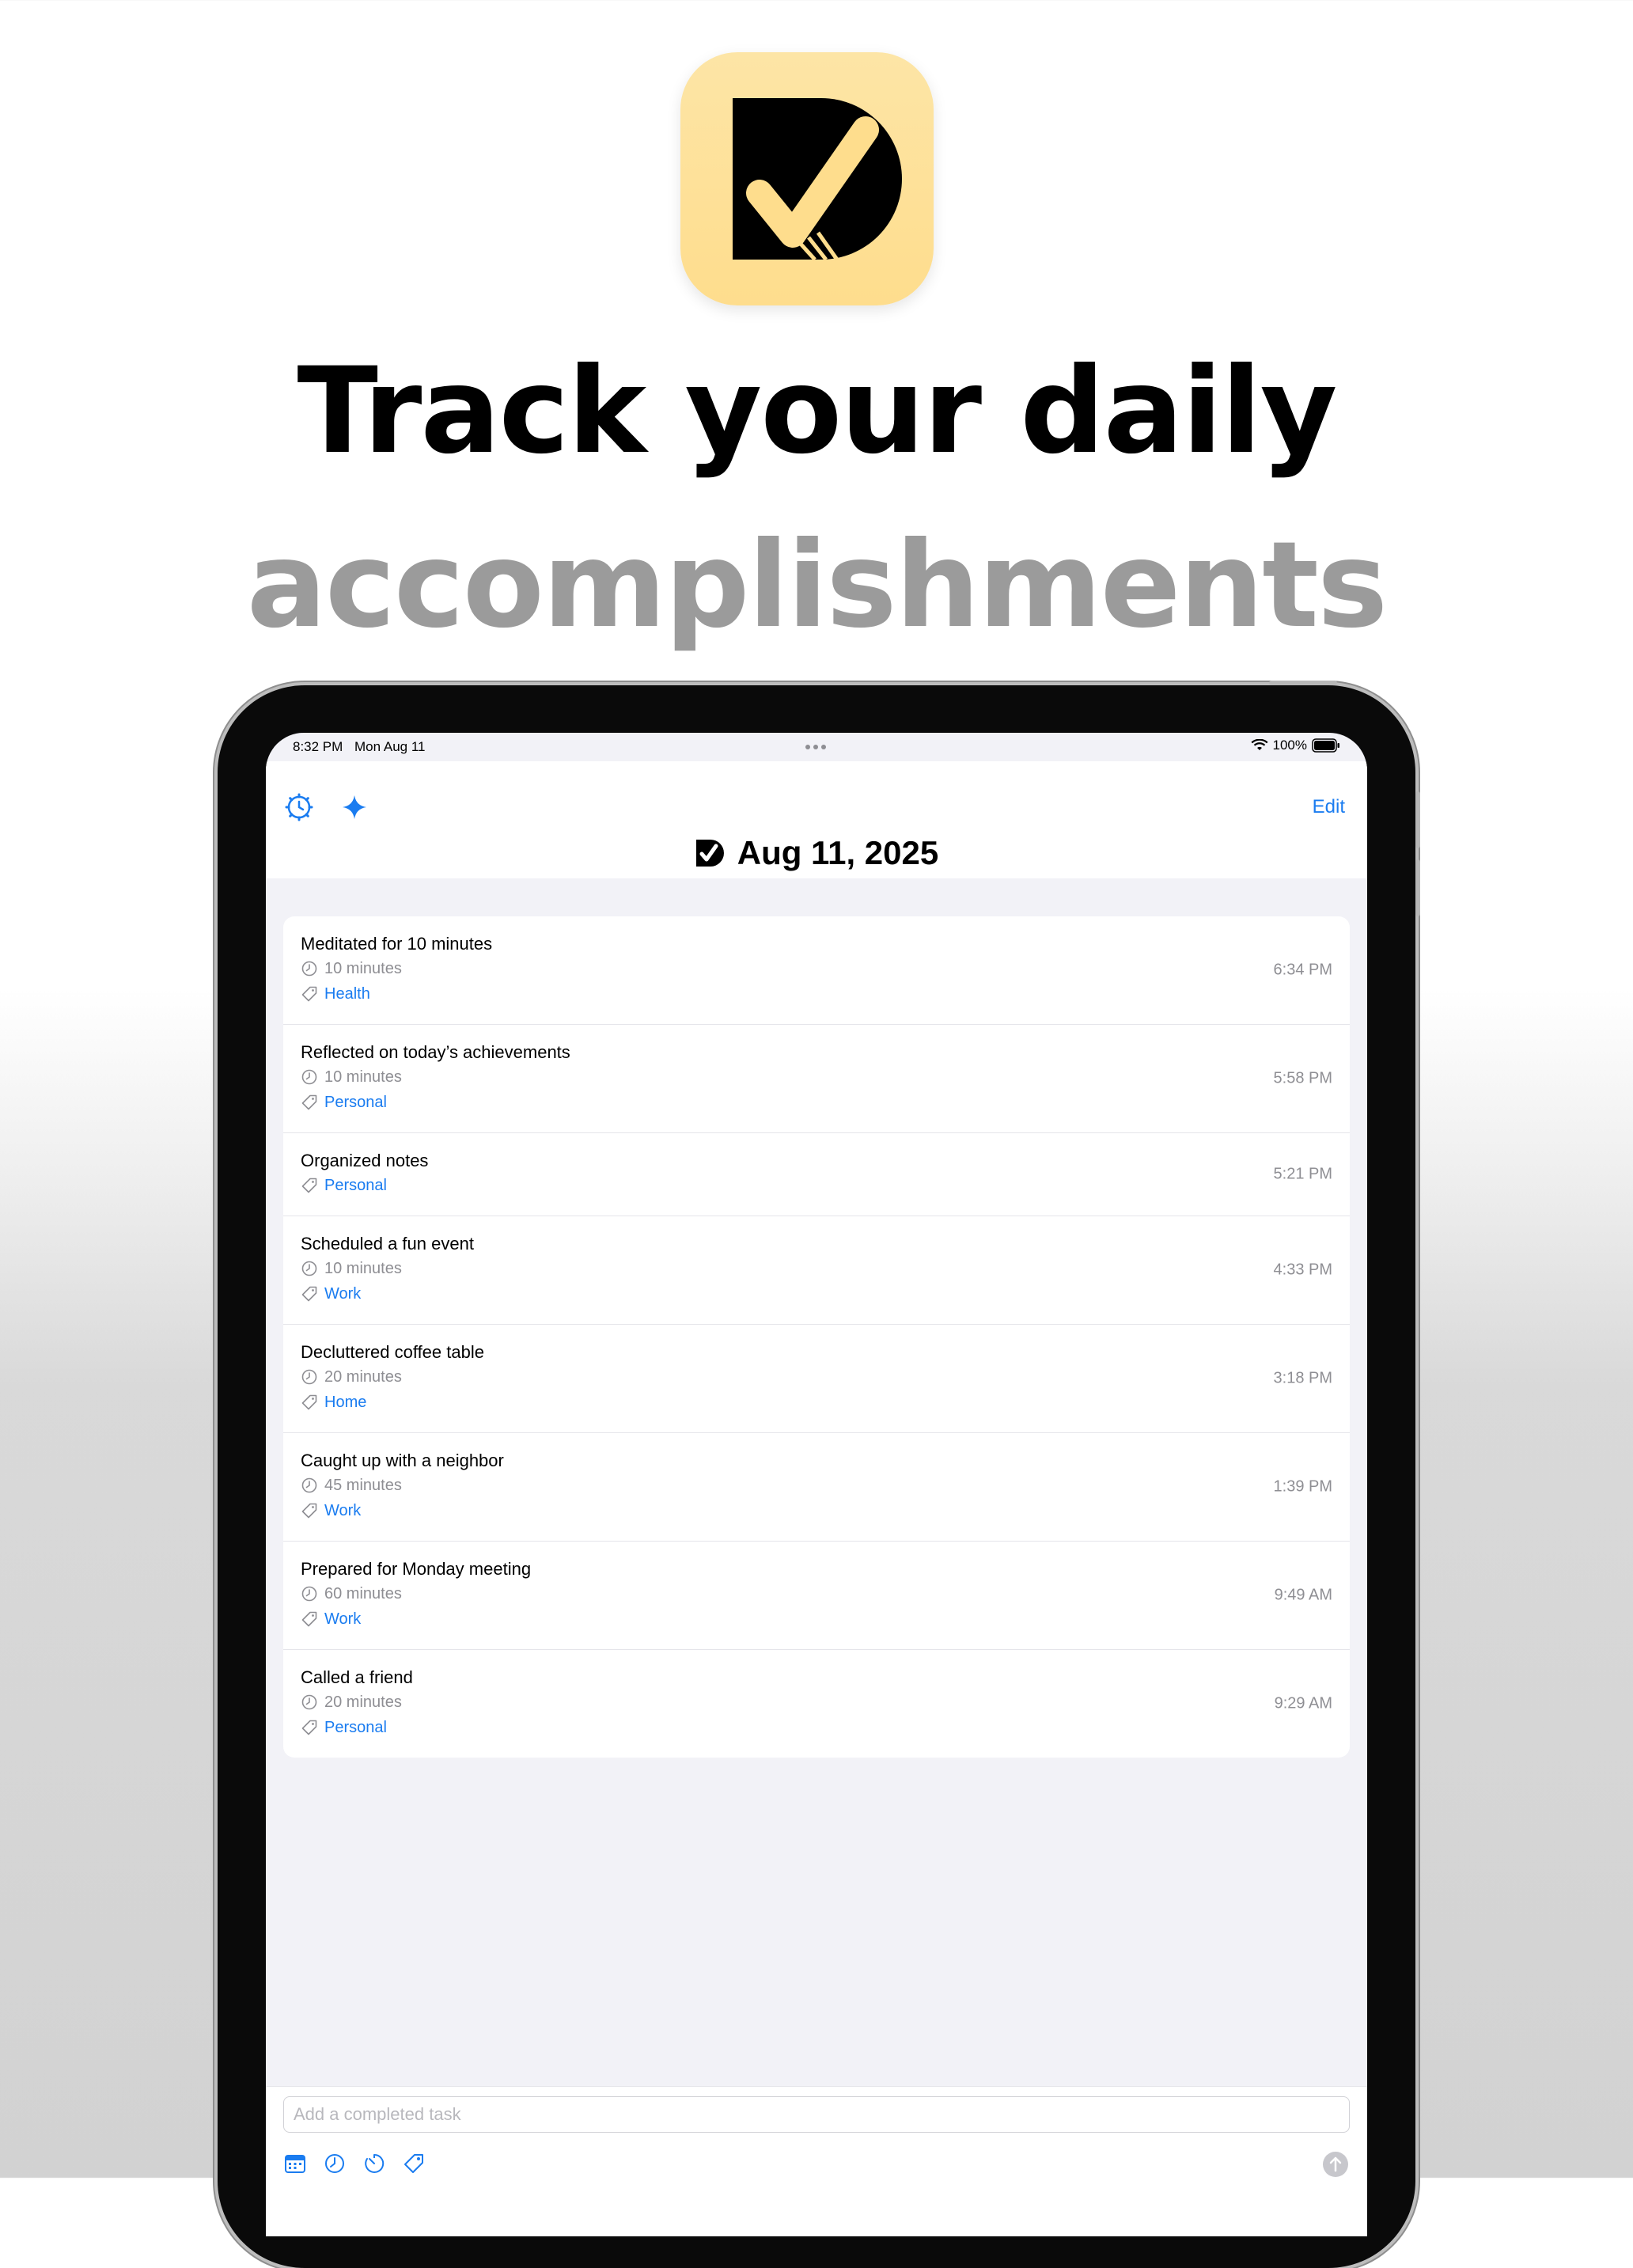 This screenshot has height=2268, width=1633. I want to click on task-title: Caught up with a neighbor, so click(402, 1460).